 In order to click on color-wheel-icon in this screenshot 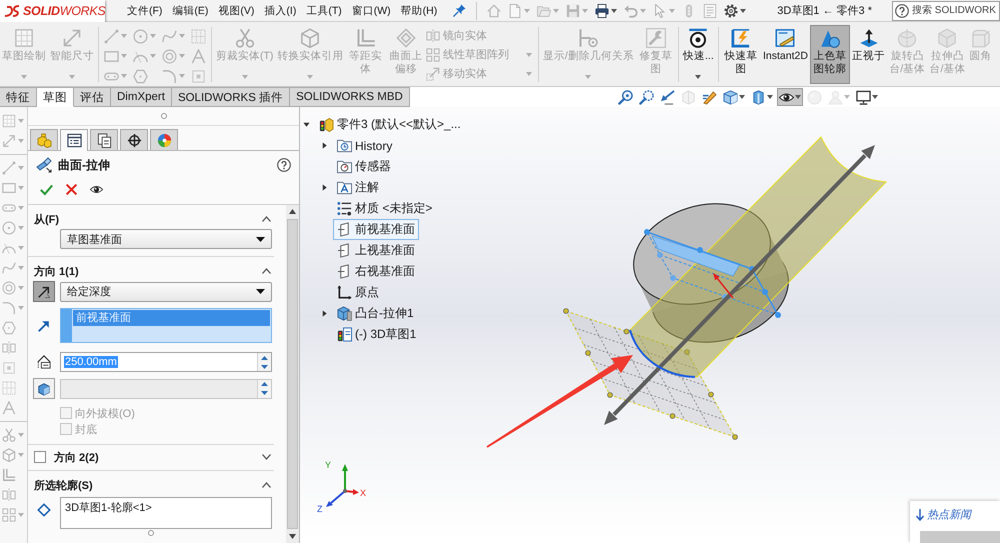, I will do `click(164, 140)`.